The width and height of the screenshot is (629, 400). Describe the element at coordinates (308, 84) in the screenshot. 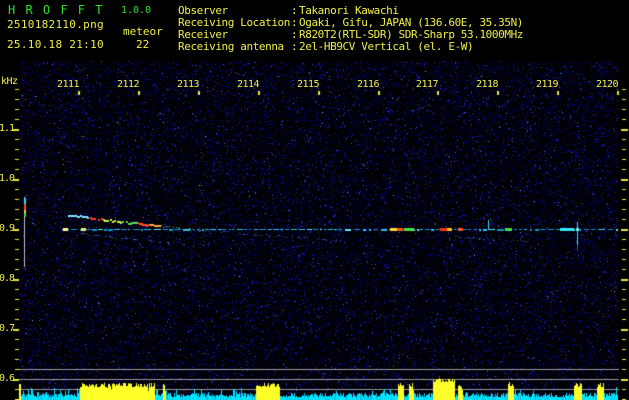

I see `time-tick-label: 2115` at that location.